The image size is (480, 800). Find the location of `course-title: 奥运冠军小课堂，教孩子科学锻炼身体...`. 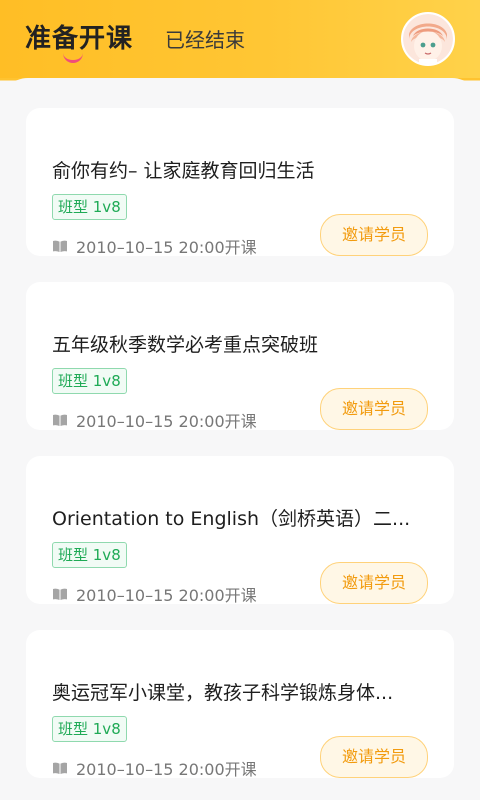

course-title: 奥运冠军小课堂，教孩子科学锻炼身体... is located at coordinates (223, 693).